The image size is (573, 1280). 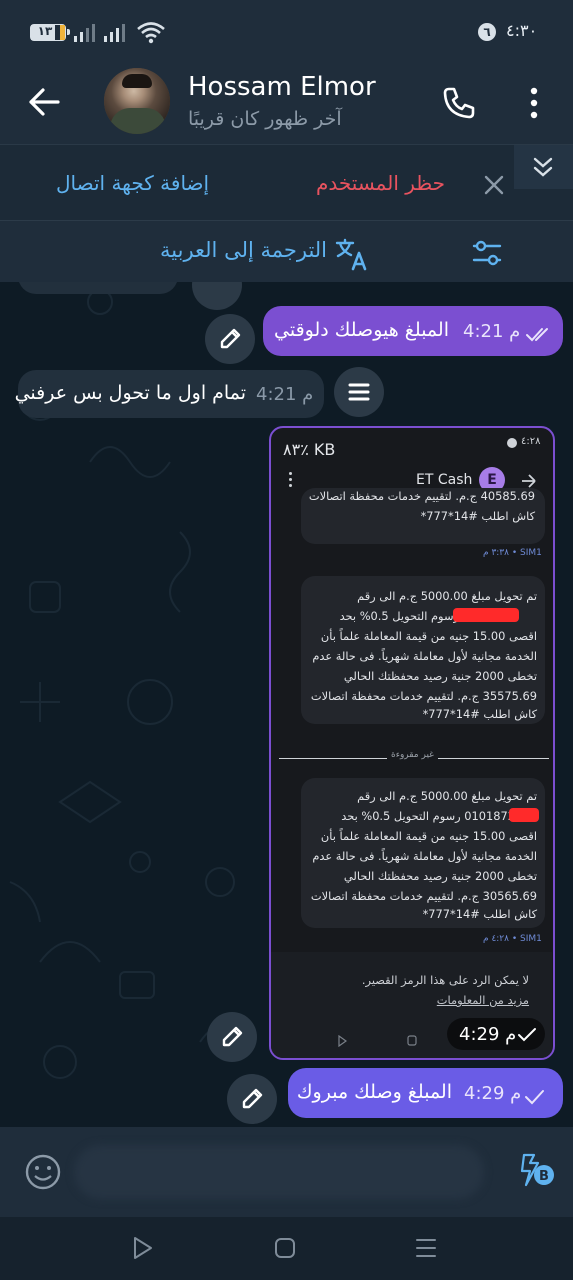 What do you see at coordinates (423, 696) in the screenshot?
I see `sms-line: 35575.69 ج.م. لتقييم خدمات محفظة اتصالات` at bounding box center [423, 696].